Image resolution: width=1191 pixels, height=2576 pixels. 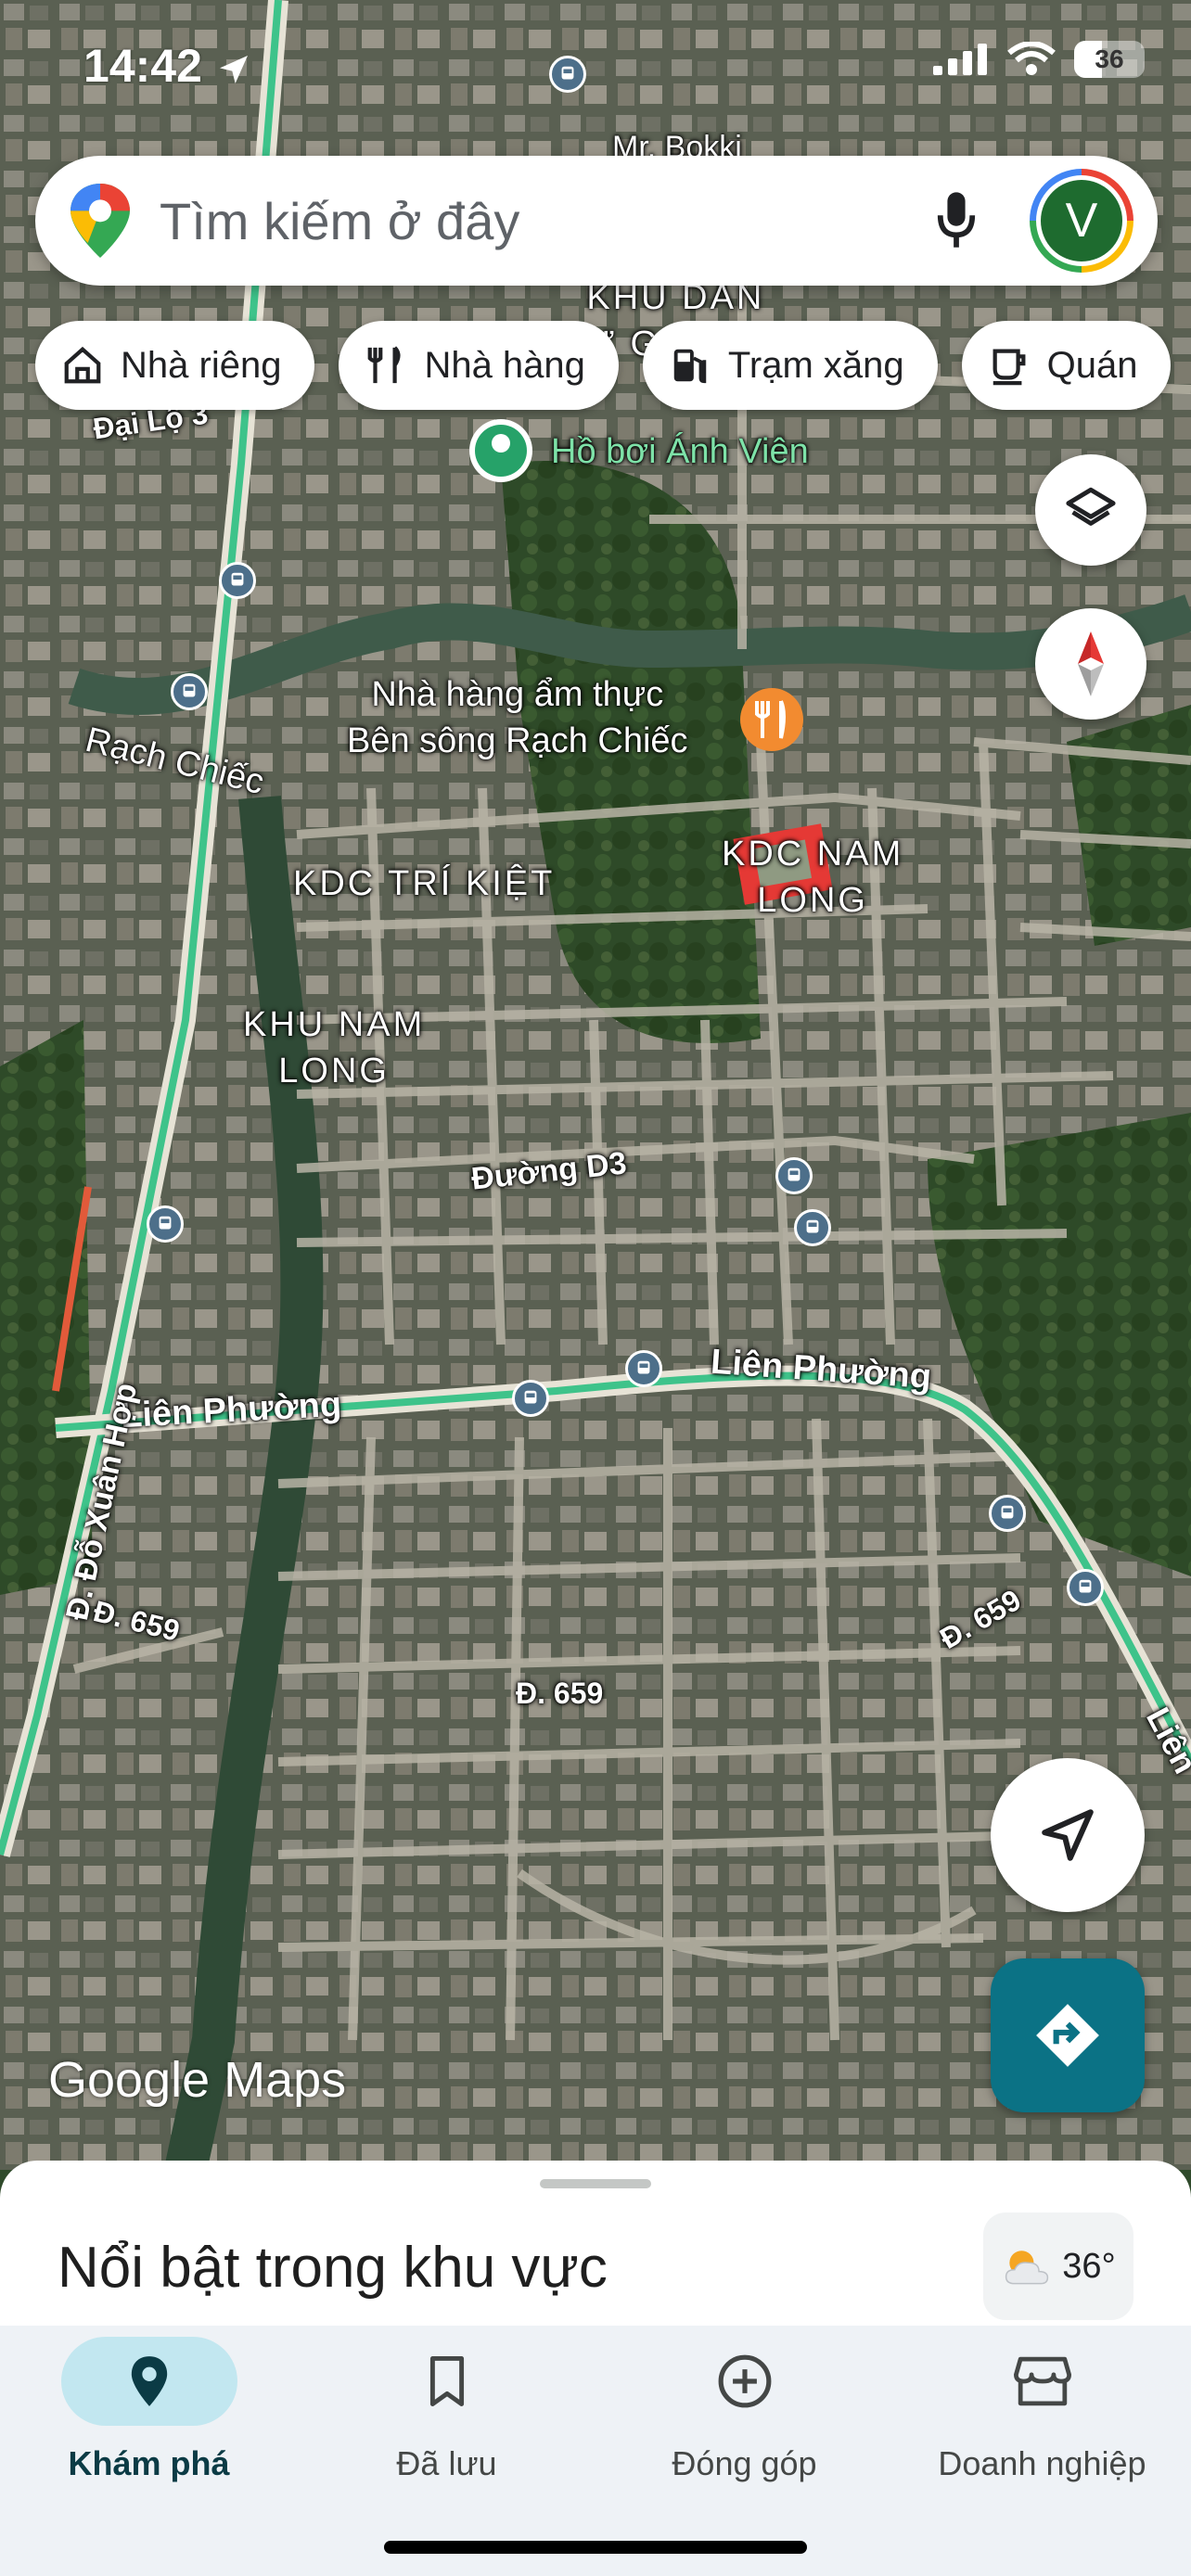 I want to click on layers-icon, so click(x=1091, y=506).